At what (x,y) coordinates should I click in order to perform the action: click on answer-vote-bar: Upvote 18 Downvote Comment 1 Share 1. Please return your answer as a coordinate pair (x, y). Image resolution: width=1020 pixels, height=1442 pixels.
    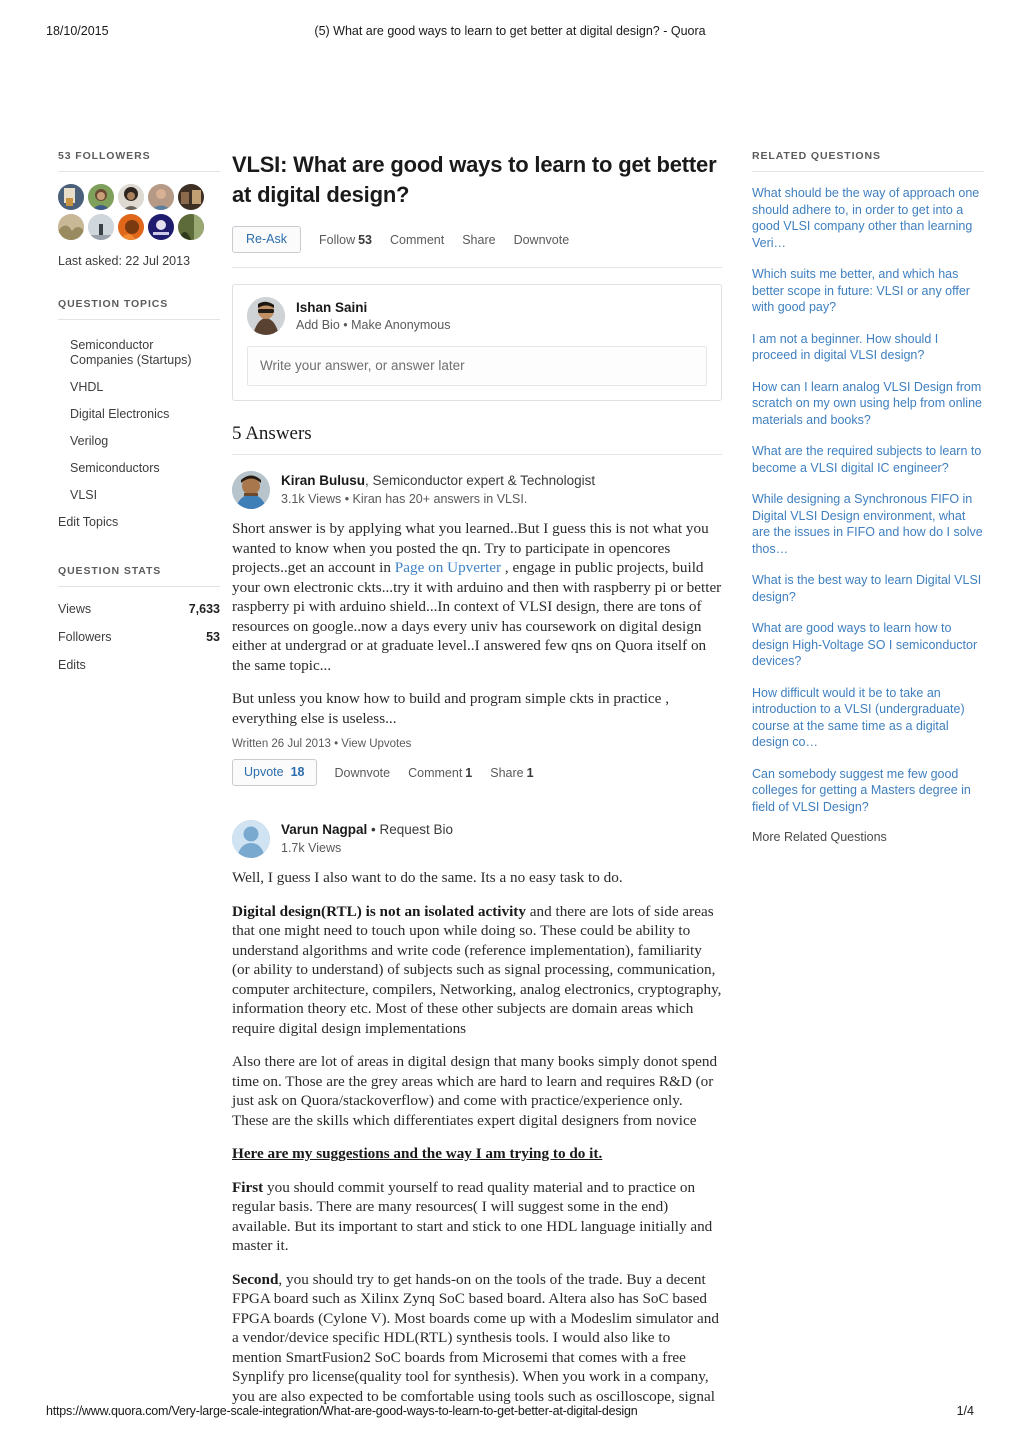
    Looking at the image, I should click on (477, 772).